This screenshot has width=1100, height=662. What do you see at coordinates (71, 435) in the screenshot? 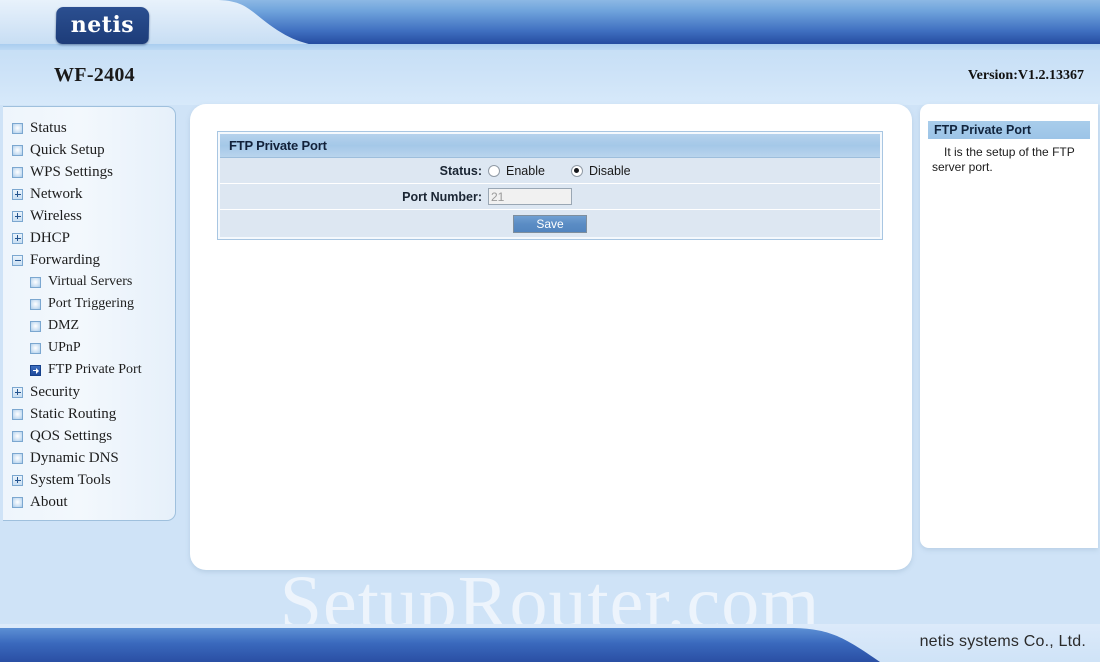
I see `sidebar-item-label: QOS Settings` at bounding box center [71, 435].